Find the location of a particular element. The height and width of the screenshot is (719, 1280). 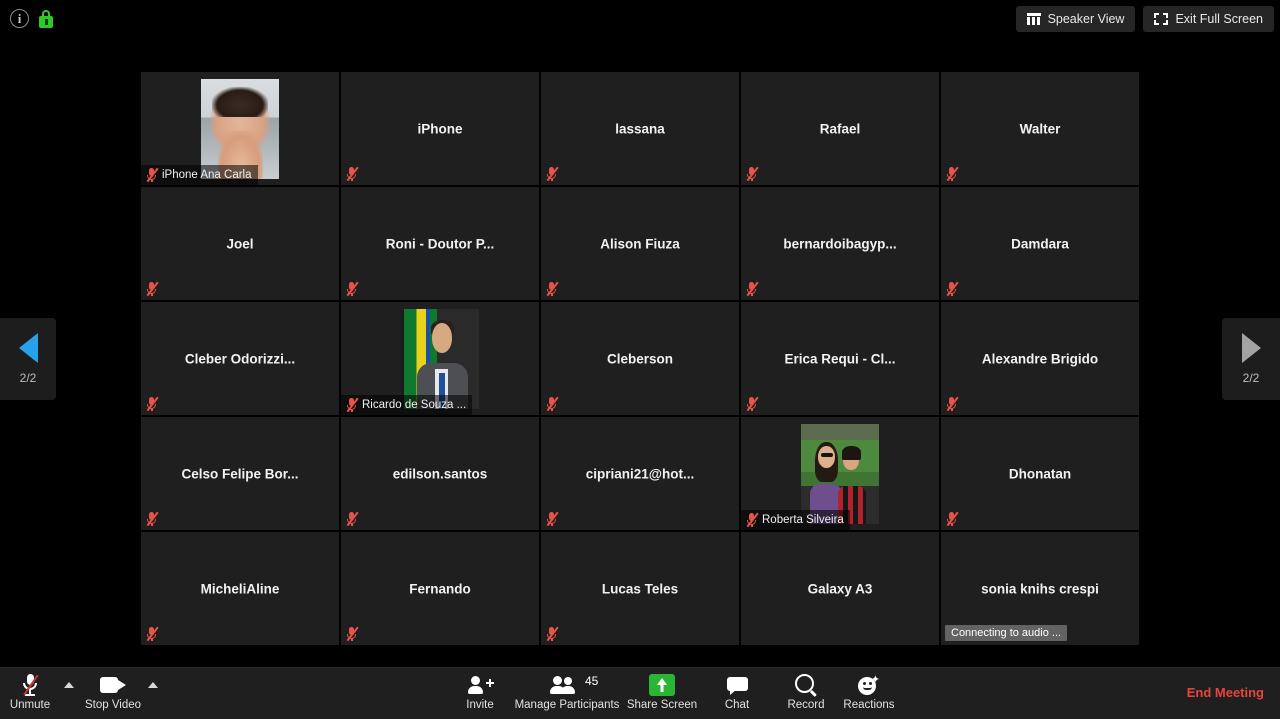

participants-count-badge: 45 is located at coordinates (592, 681).